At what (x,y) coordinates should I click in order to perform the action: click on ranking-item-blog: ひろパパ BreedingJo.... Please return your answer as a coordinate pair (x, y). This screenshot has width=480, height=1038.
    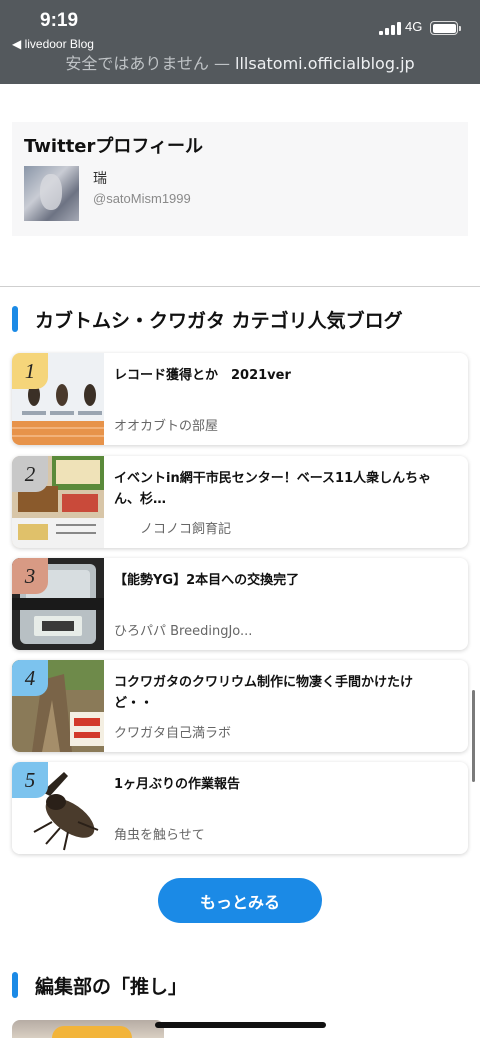
    Looking at the image, I should click on (279, 629).